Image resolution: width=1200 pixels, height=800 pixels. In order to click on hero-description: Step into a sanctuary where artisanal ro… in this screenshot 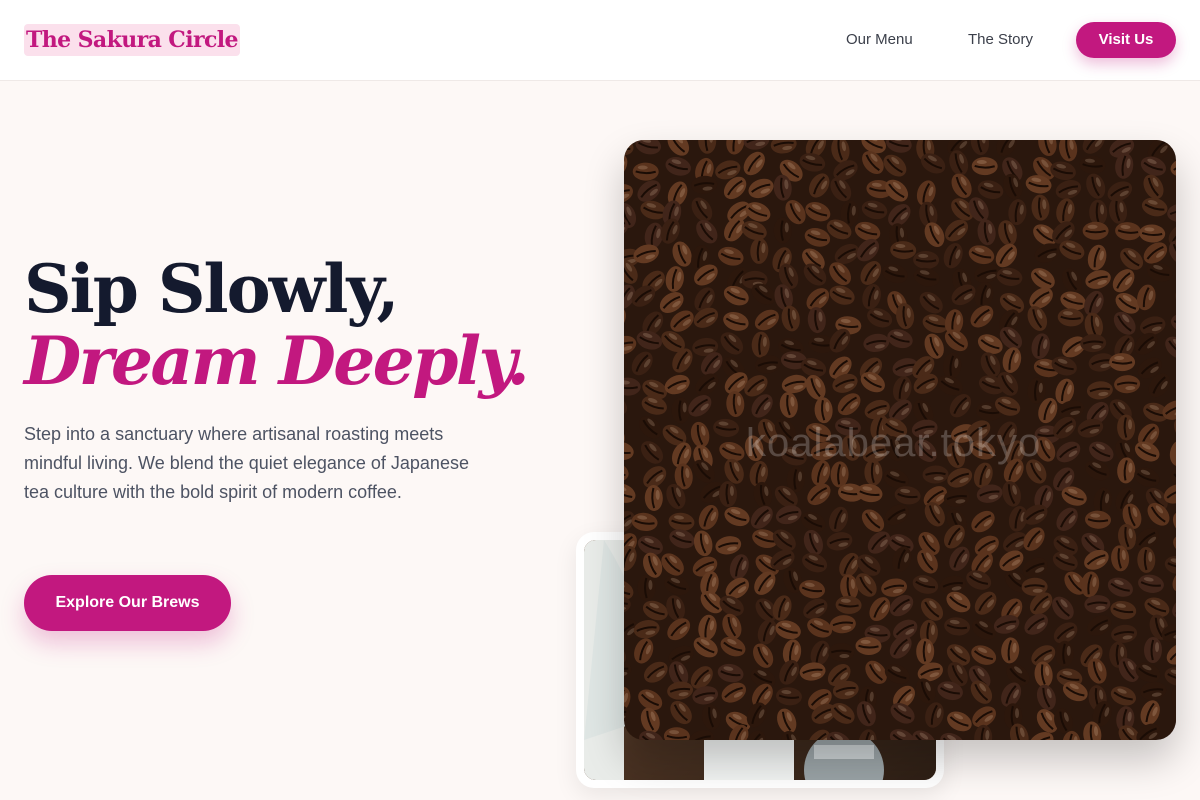, I will do `click(246, 463)`.